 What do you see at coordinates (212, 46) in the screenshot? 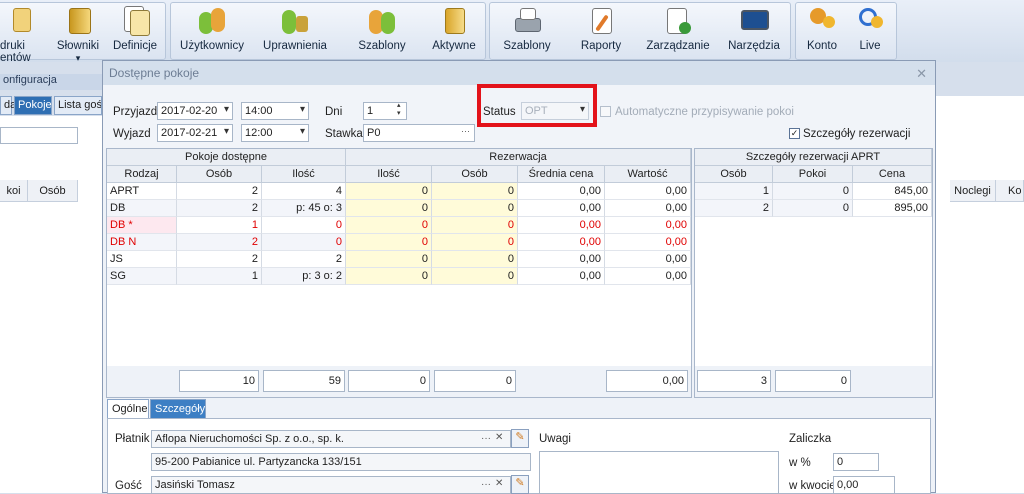
I see `uzytkownicy-label: Użytkownicy` at bounding box center [212, 46].